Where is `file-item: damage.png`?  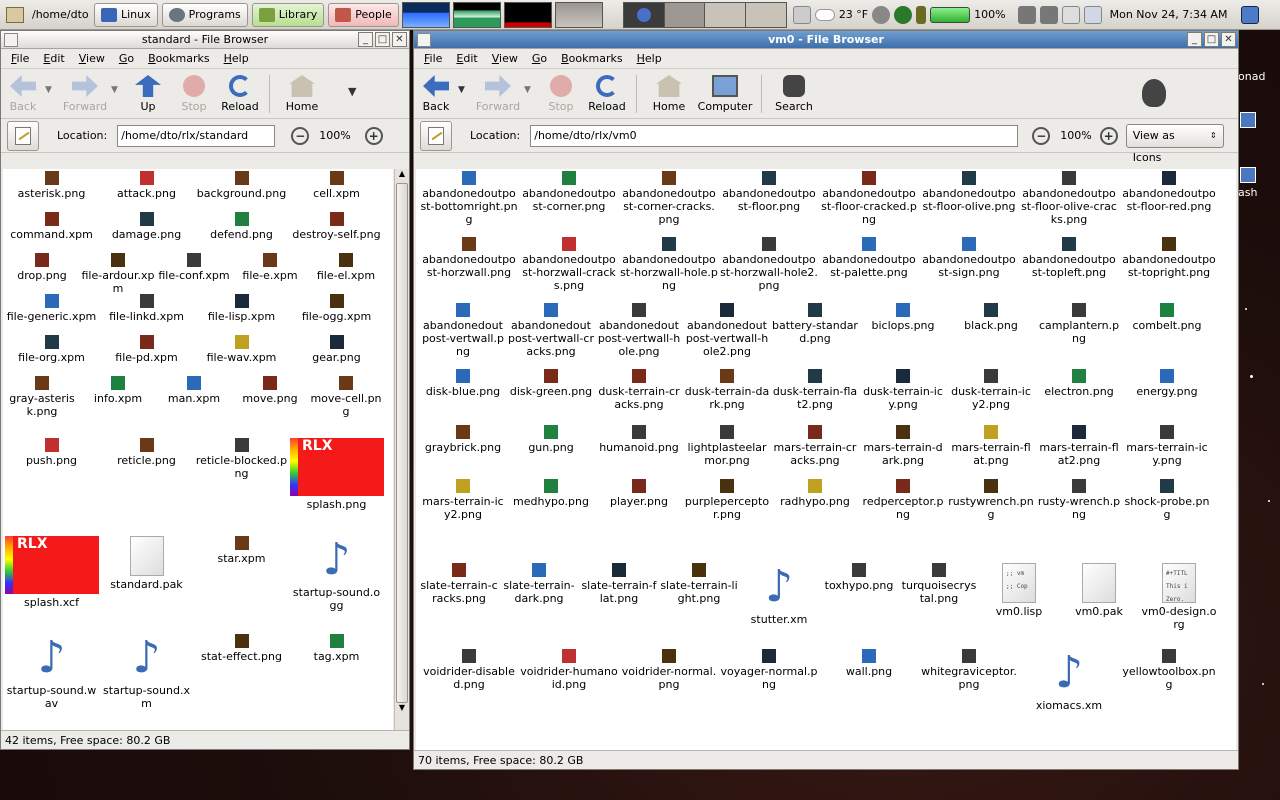
file-item: damage.png is located at coordinates (146, 226).